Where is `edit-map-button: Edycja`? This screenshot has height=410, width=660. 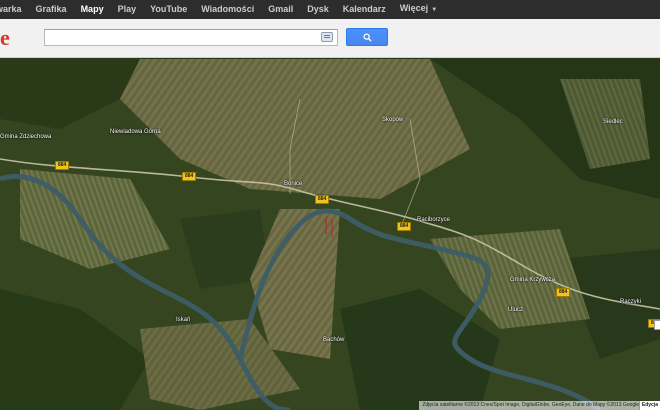
edit-map-button: Edycja is located at coordinates (649, 405).